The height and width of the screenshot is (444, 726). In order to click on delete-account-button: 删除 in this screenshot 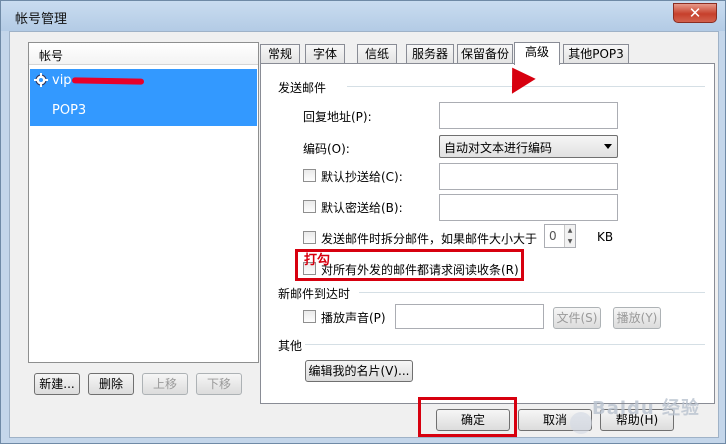, I will do `click(111, 384)`.